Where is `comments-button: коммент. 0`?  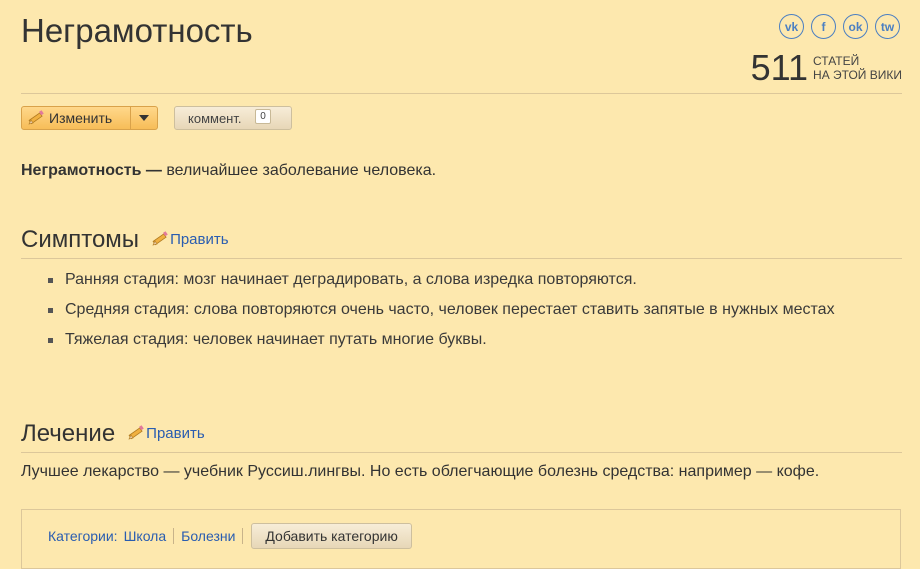
comments-button: коммент. 0 is located at coordinates (233, 118).